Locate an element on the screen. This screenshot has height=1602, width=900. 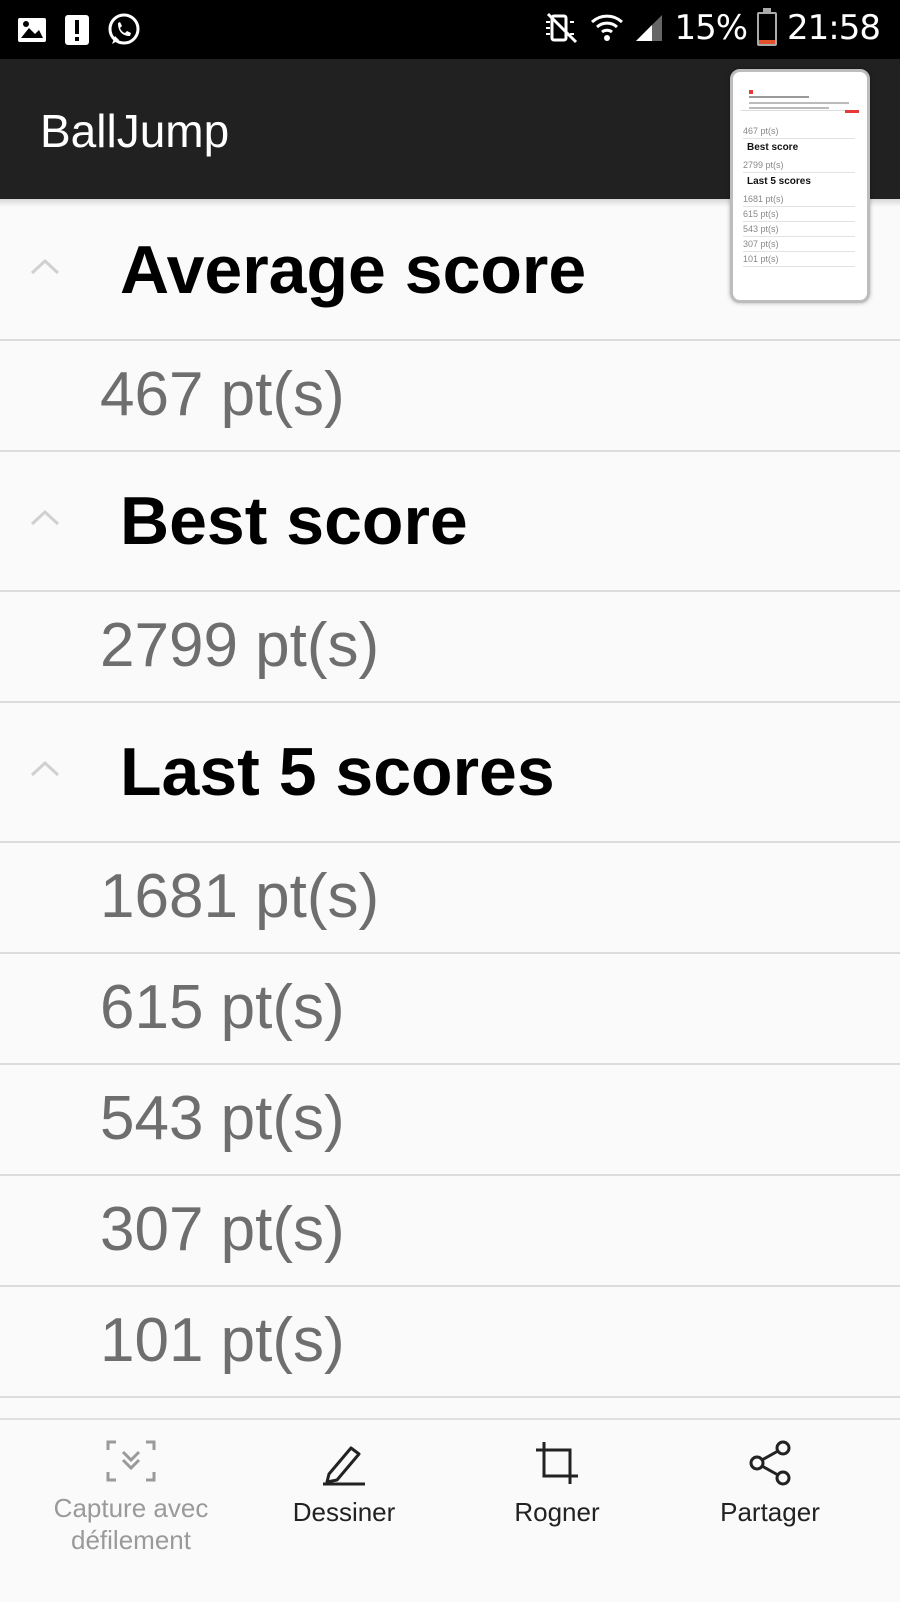
section-header-best-score: Best score is located at coordinates (450, 522).